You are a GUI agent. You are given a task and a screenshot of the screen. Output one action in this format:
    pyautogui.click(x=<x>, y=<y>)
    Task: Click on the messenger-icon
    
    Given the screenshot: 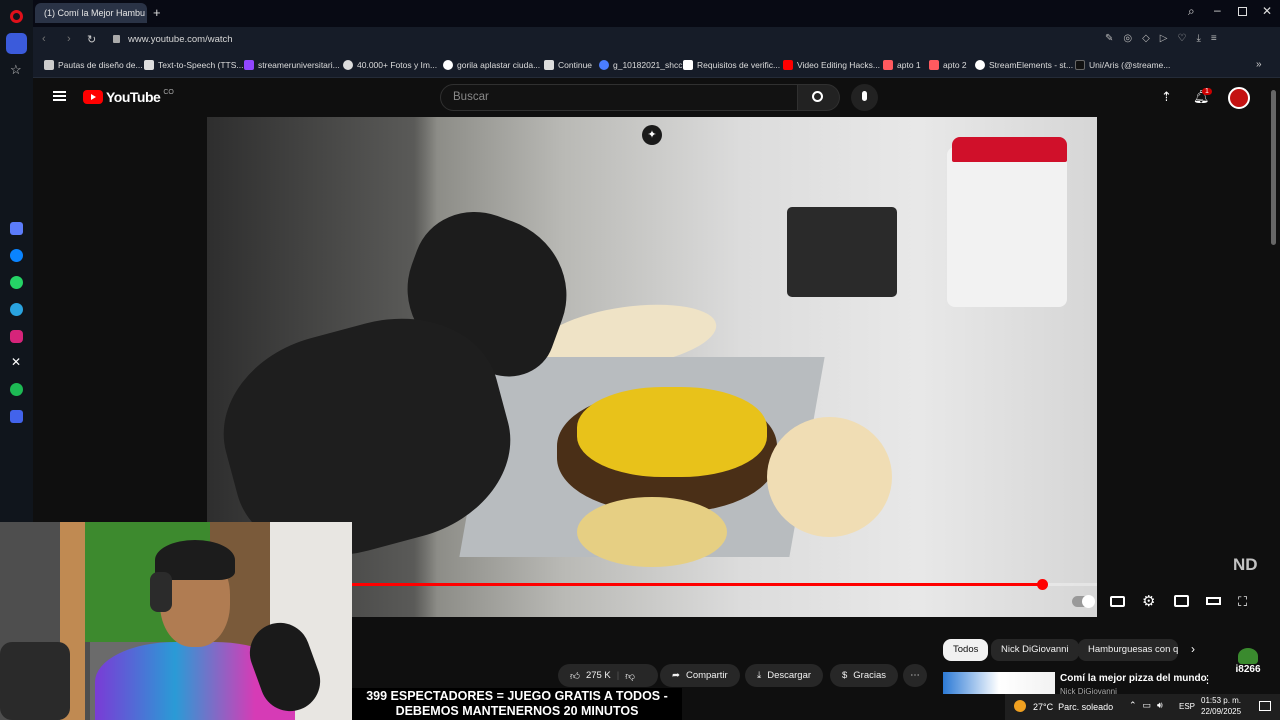 What is the action you would take?
    pyautogui.click(x=16, y=255)
    